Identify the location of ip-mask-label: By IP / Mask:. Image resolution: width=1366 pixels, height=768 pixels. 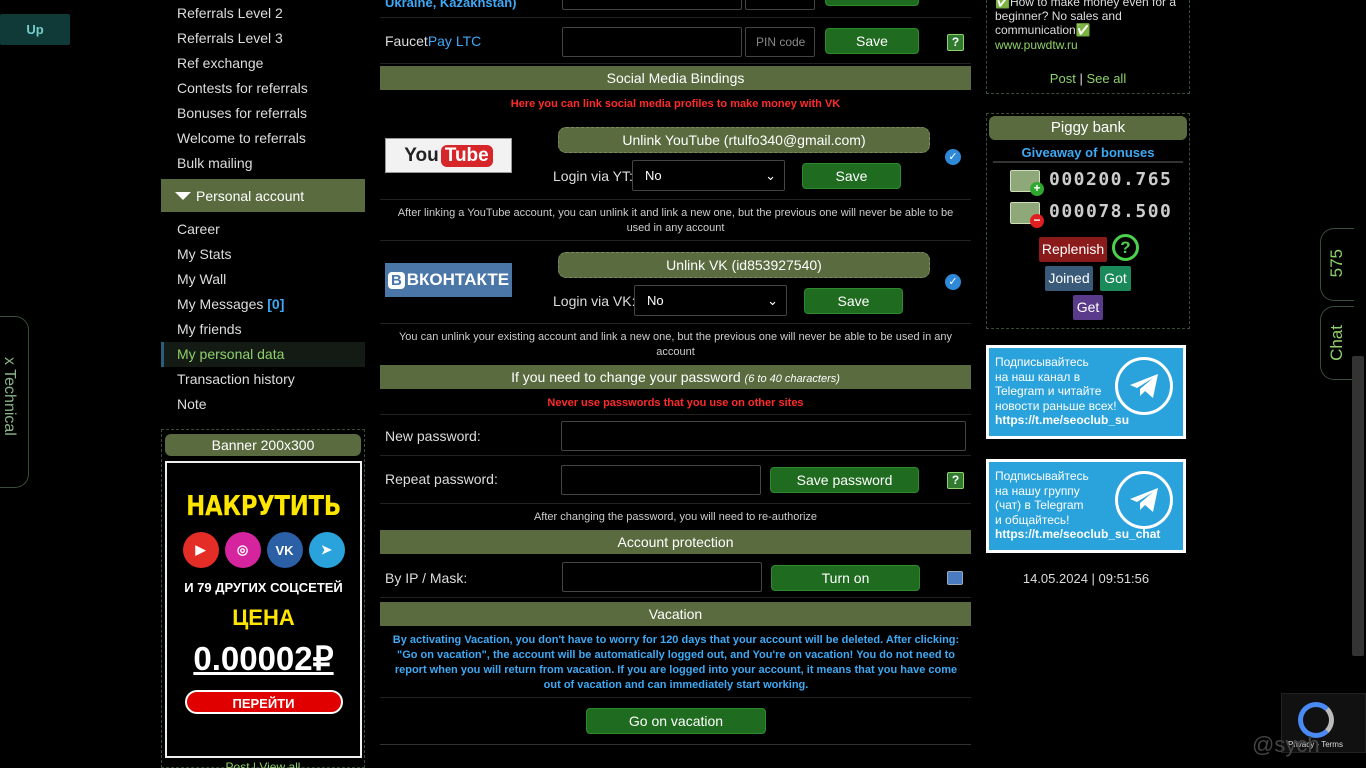
(426, 578).